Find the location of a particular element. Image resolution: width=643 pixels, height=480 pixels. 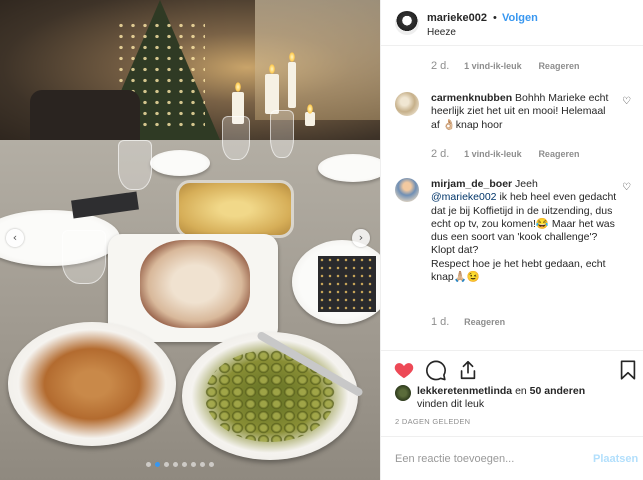

gratin-dish is located at coordinates (235, 209).